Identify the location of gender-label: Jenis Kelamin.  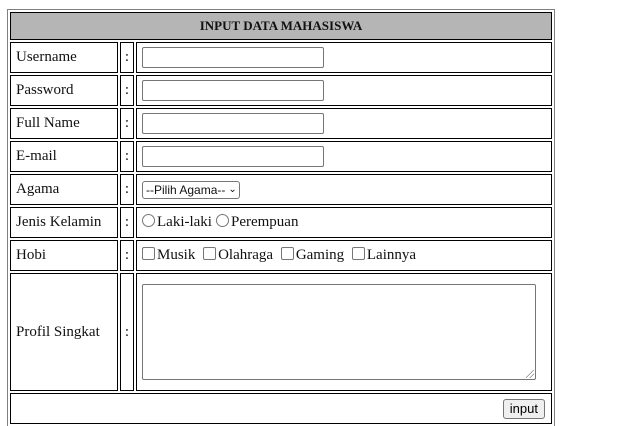
(64, 222).